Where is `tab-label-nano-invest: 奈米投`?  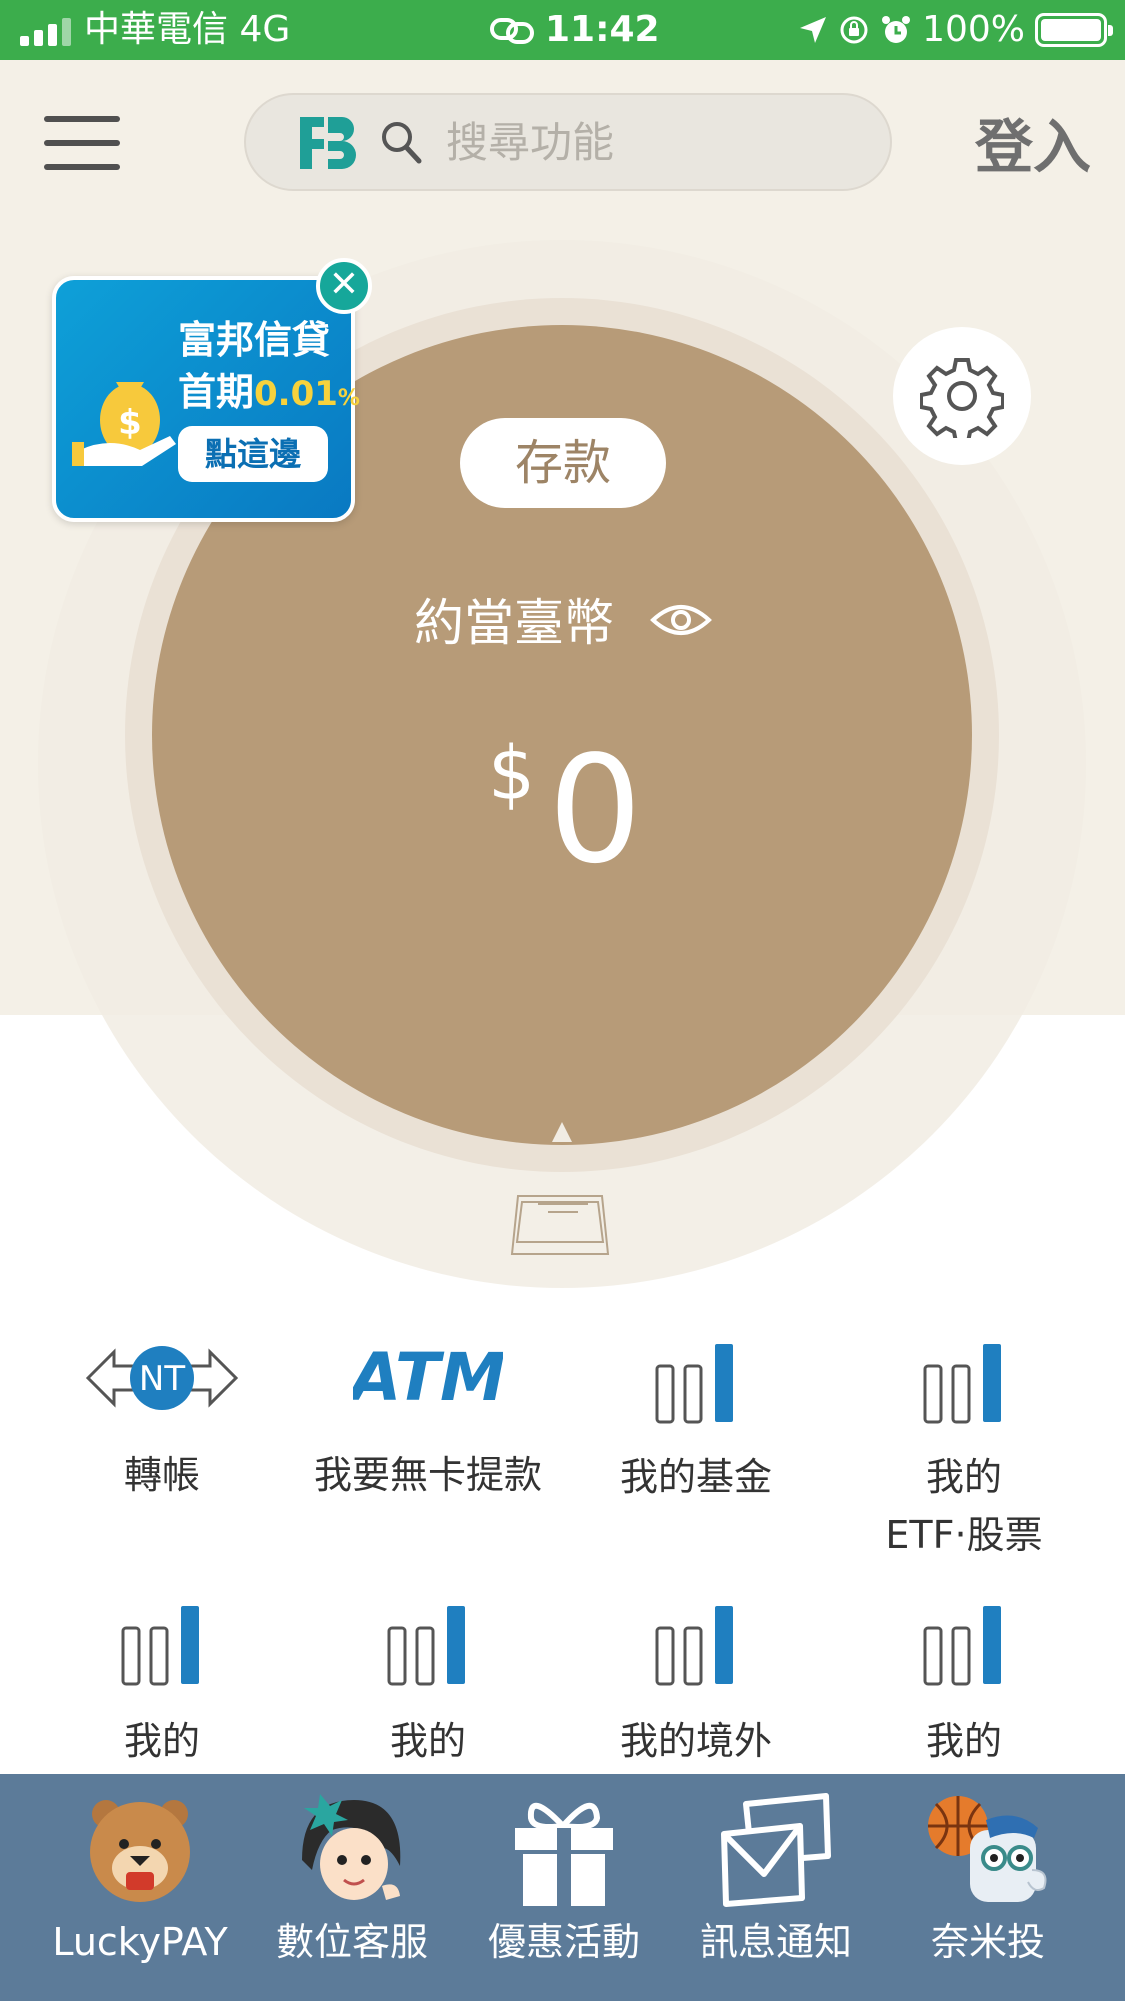
tab-label-nano-invest: 奈米投 is located at coordinates (987, 1942).